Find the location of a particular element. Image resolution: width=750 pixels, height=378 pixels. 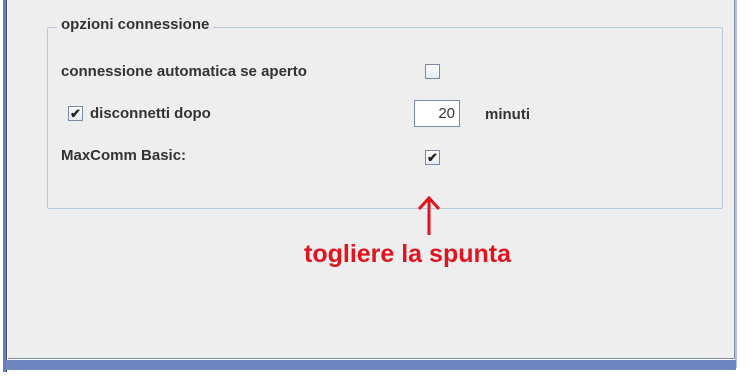

maxcomm-basic-label: MaxComm Basic: is located at coordinates (124, 155).